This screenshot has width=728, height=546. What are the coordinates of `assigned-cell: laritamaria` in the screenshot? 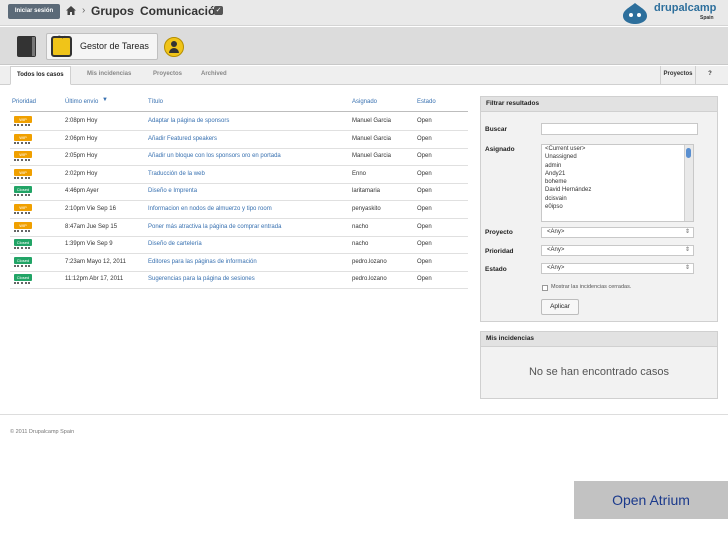 It's located at (366, 191).